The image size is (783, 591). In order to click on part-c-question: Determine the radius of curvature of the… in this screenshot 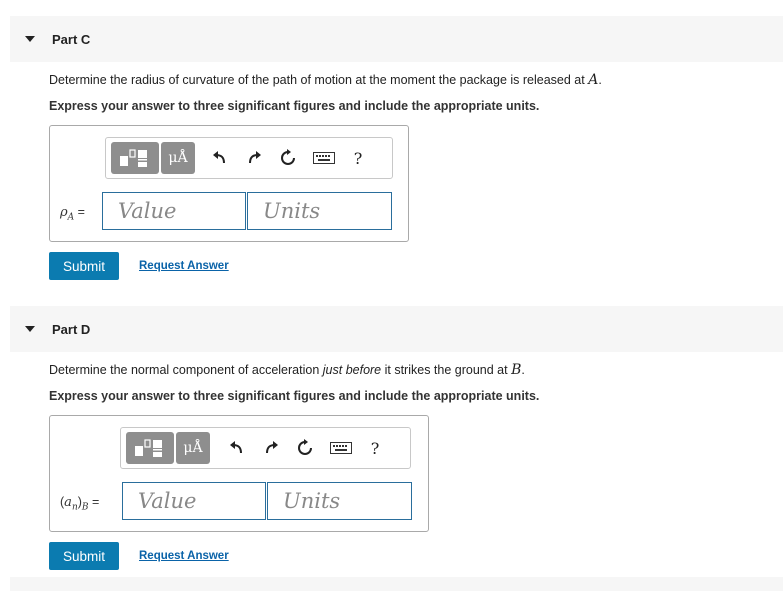, I will do `click(325, 80)`.